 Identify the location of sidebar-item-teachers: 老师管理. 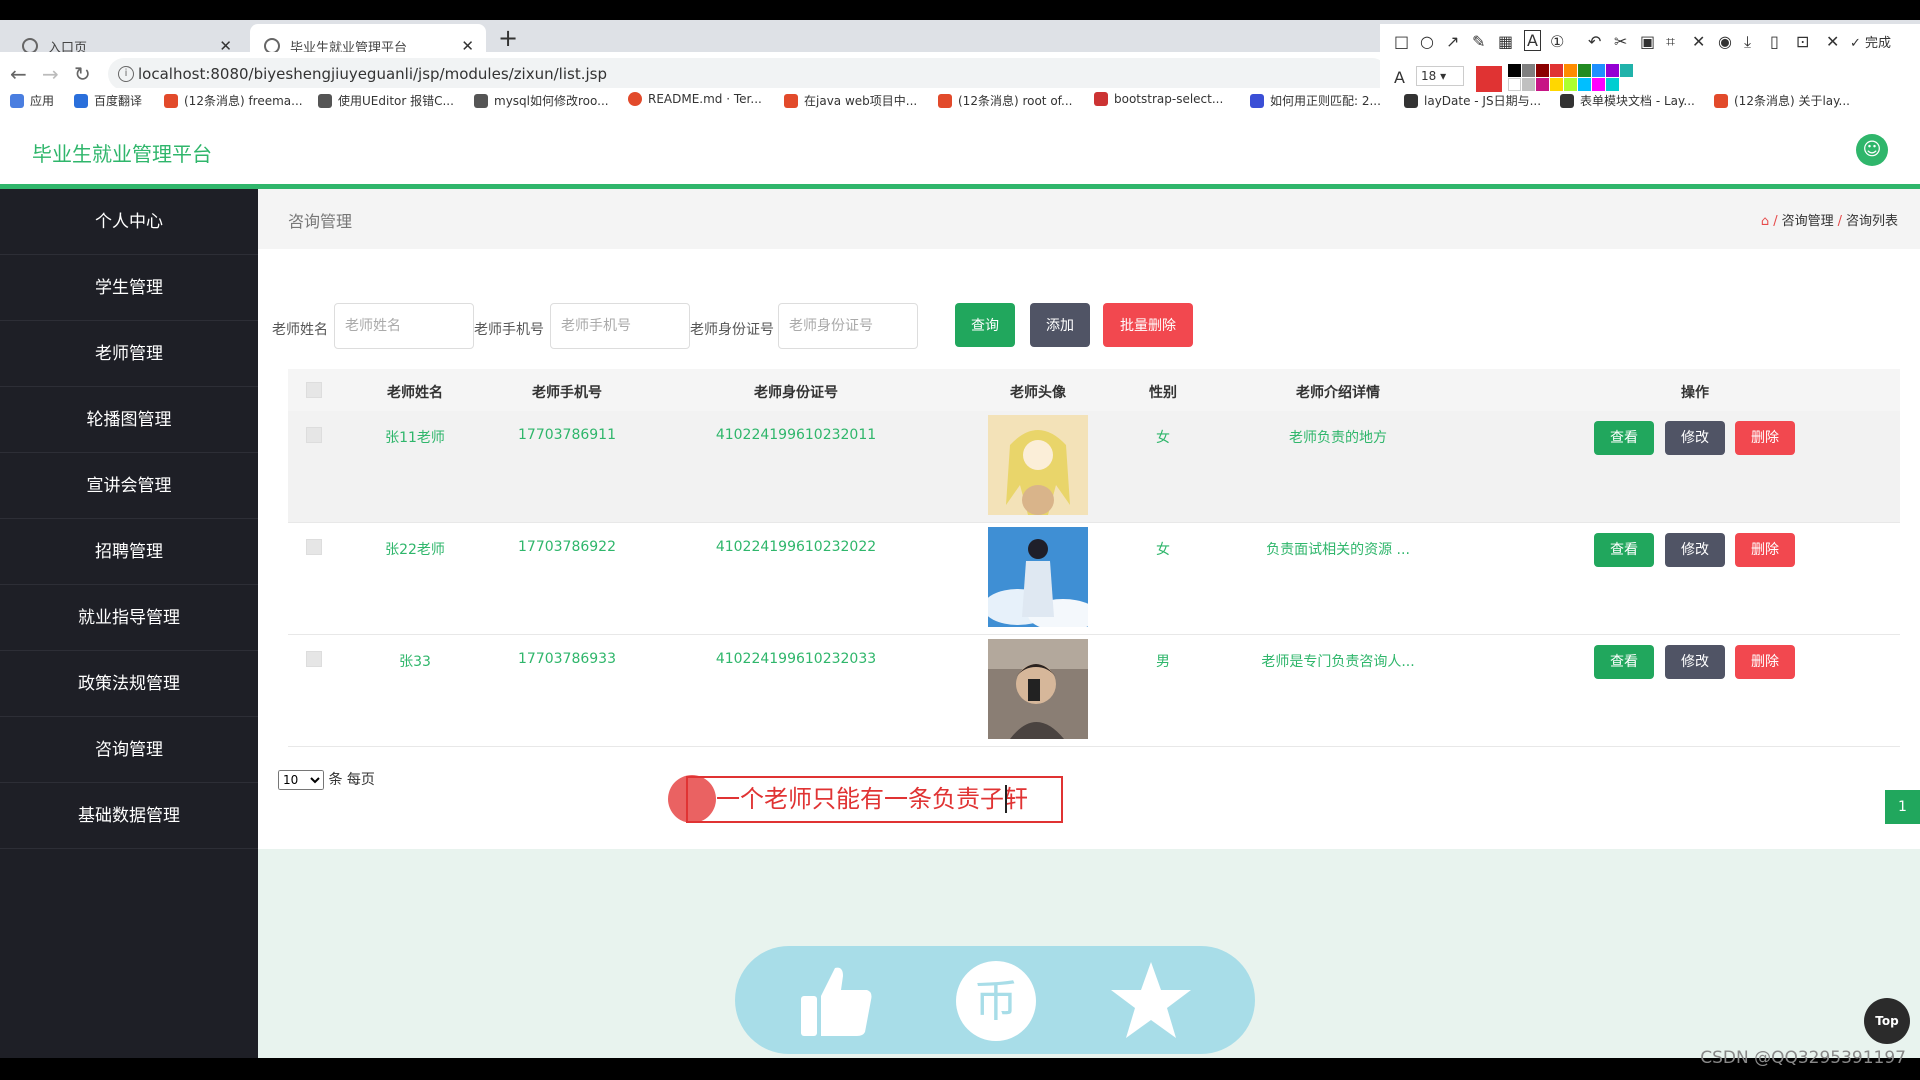
(129, 354).